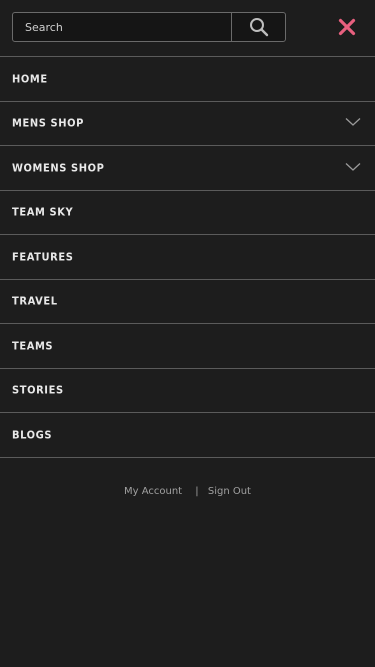 The height and width of the screenshot is (667, 375). I want to click on nav-item-label: TRAVEL, so click(35, 301).